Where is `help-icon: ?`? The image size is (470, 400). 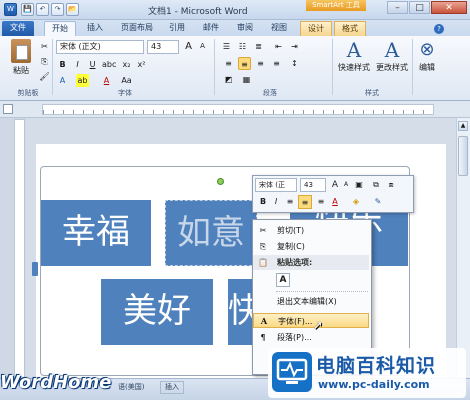
help-icon: ? is located at coordinates (439, 29).